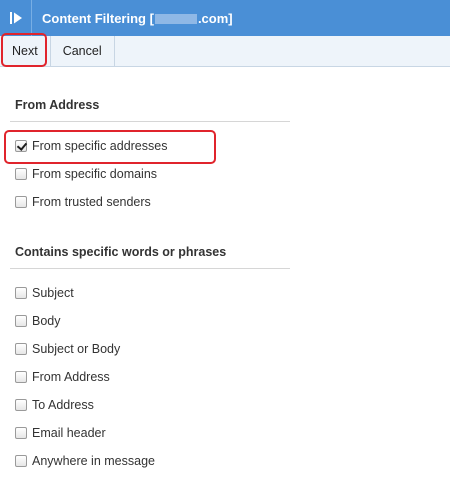 This screenshot has width=450, height=490. I want to click on option-label: Subject or Body, so click(76, 349).